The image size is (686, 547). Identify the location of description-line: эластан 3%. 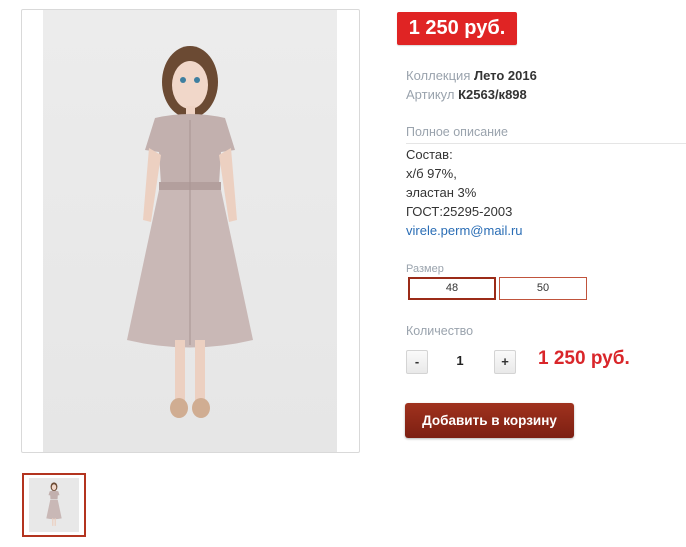
(441, 192).